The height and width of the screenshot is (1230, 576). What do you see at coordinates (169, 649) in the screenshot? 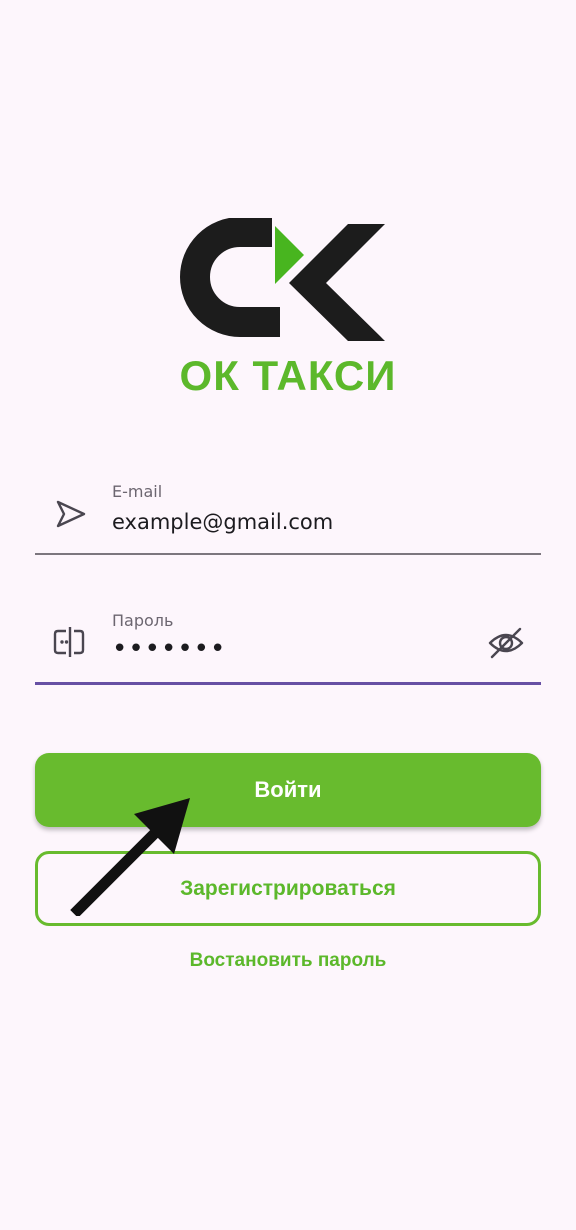
I see `password-input: •••••••` at bounding box center [169, 649].